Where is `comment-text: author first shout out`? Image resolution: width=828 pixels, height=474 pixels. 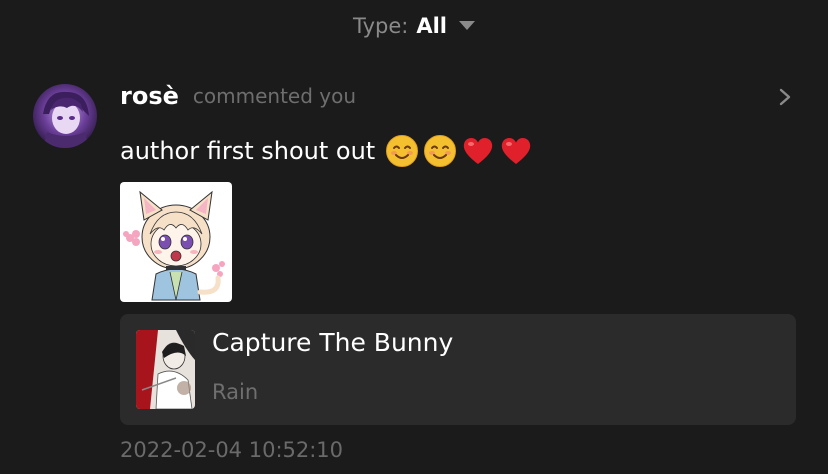 comment-text: author first shout out is located at coordinates (248, 151).